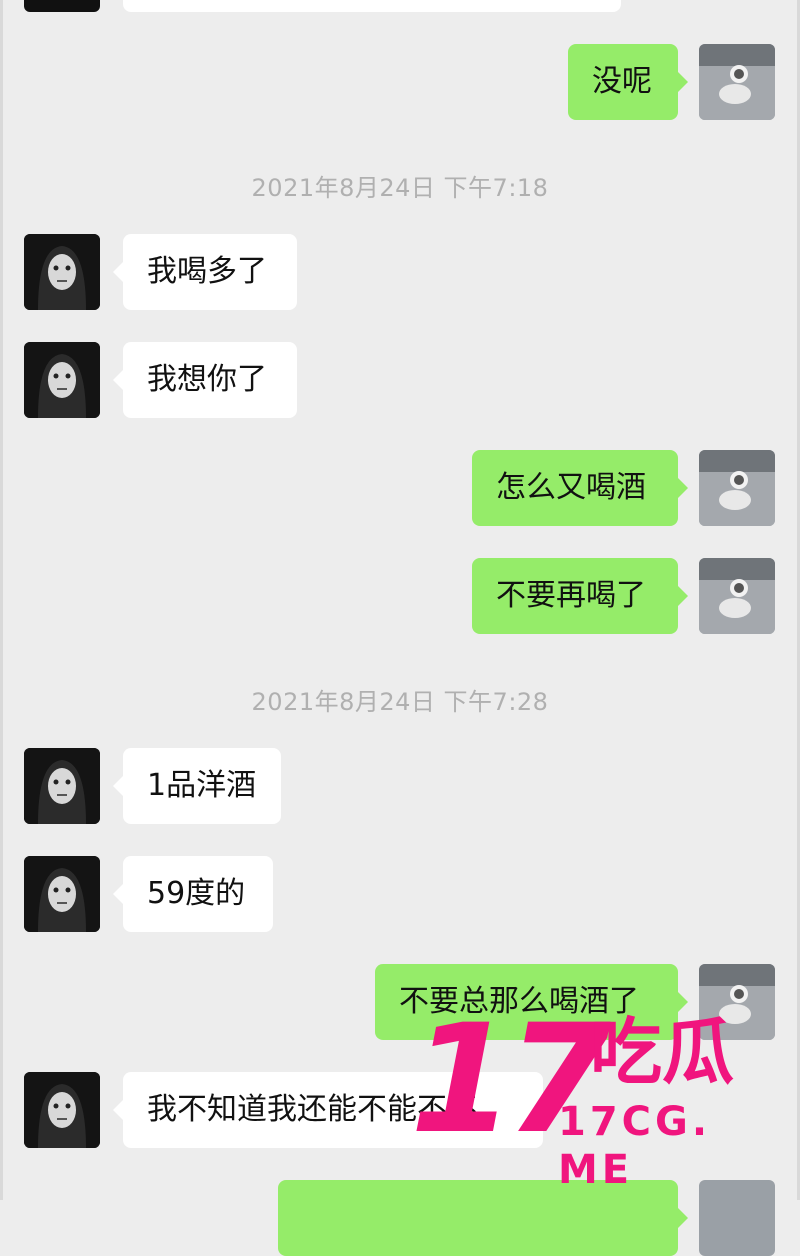 The width and height of the screenshot is (800, 1256). I want to click on message-text: 1品洋酒, so click(202, 785).